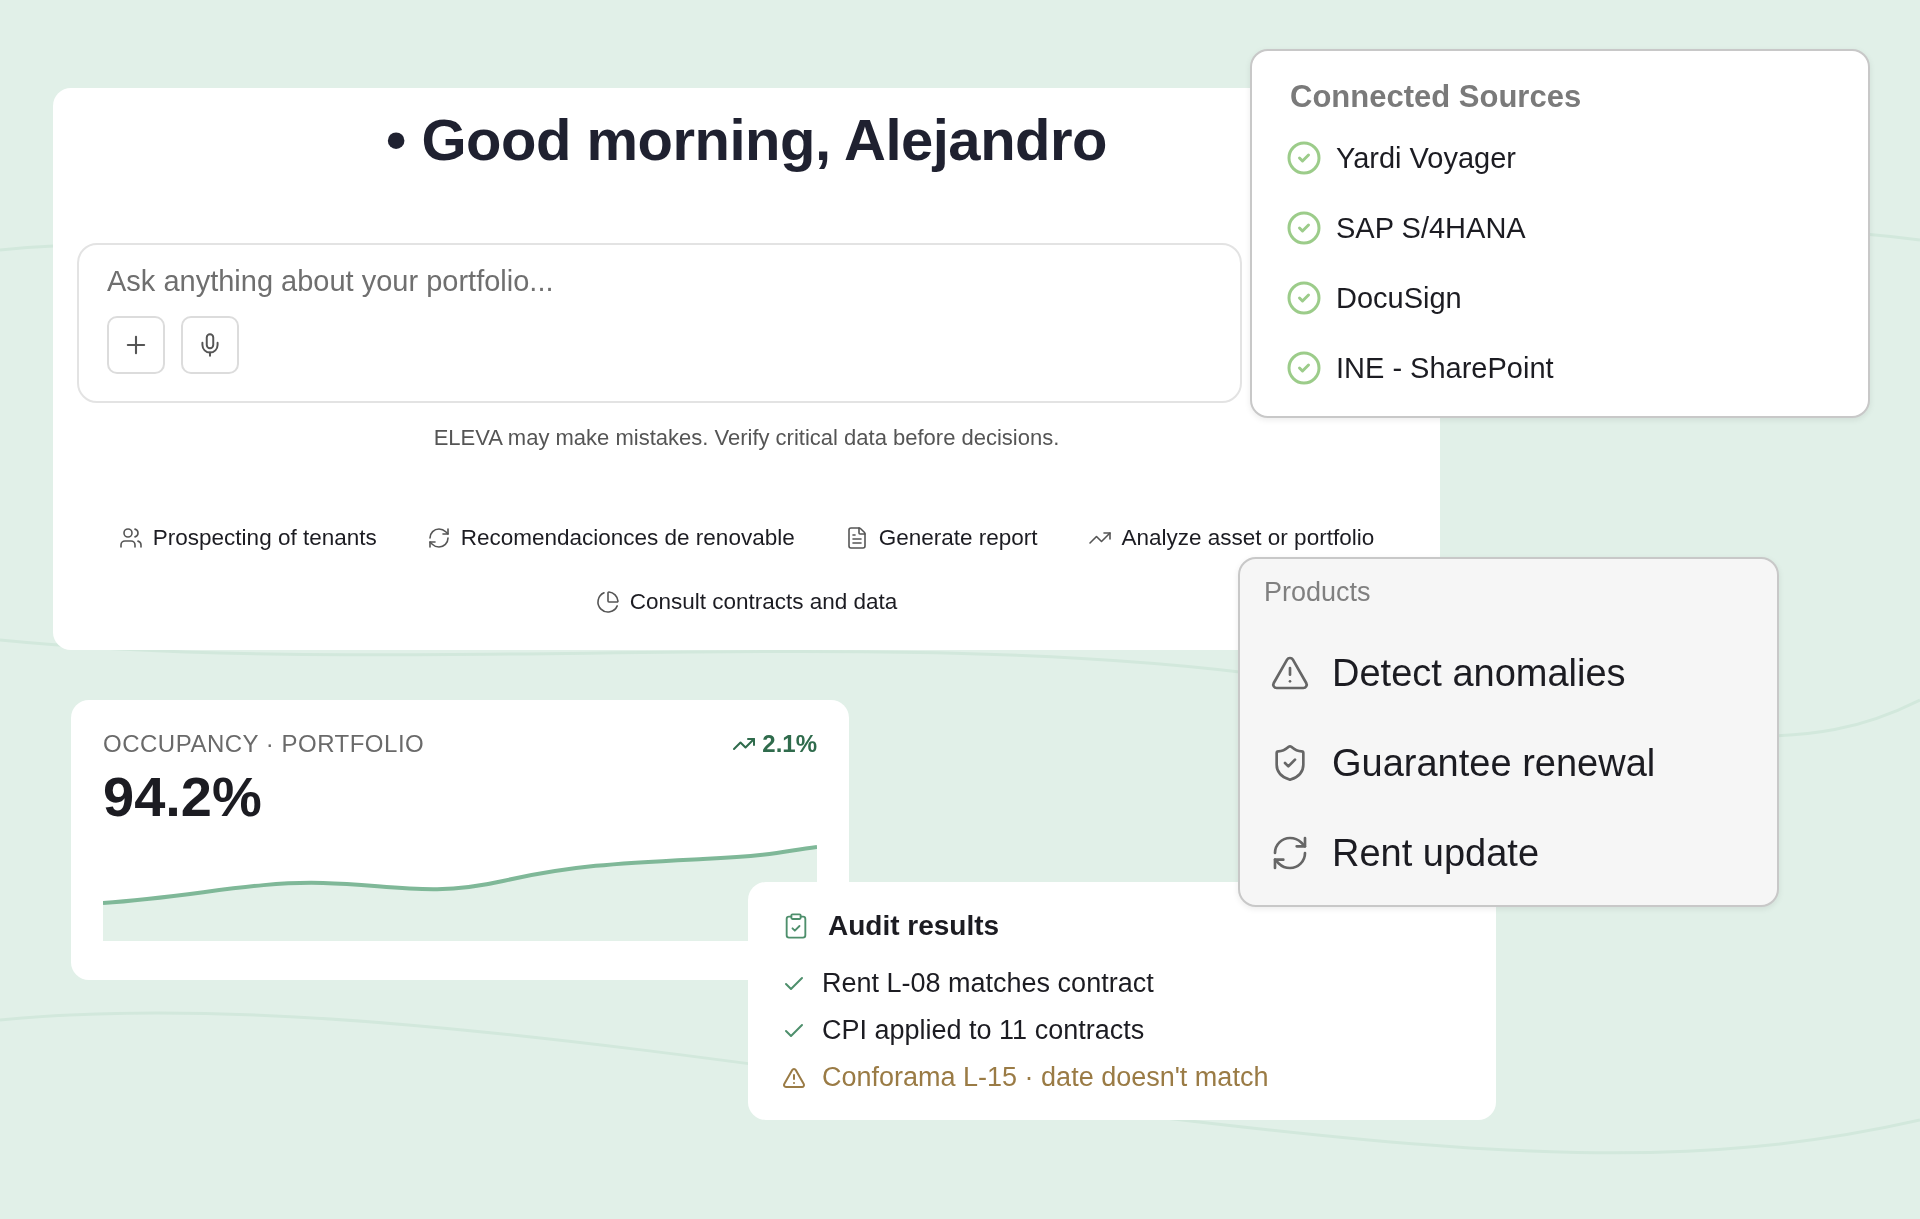 This screenshot has width=1920, height=1219. Describe the element at coordinates (746, 438) in the screenshot. I see `disclaimer-text: ELEVA may make mistakes. Verify critical data before decisions.` at that location.